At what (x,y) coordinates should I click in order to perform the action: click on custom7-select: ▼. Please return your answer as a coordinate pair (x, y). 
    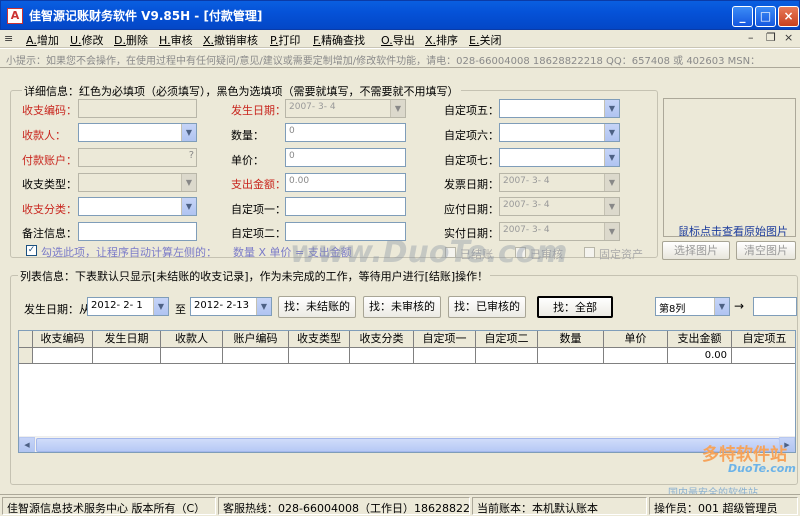
    Looking at the image, I should click on (559, 157).